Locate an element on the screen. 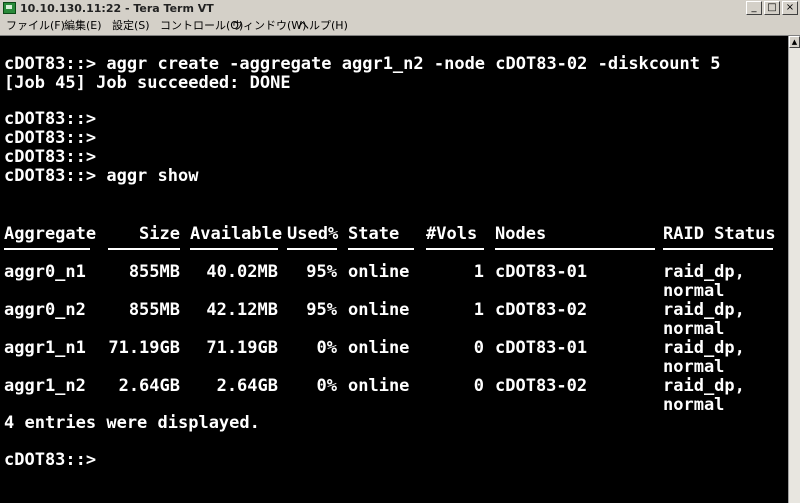 The image size is (800, 503). col-header-raid-status: RAID Status is located at coordinates (719, 234).